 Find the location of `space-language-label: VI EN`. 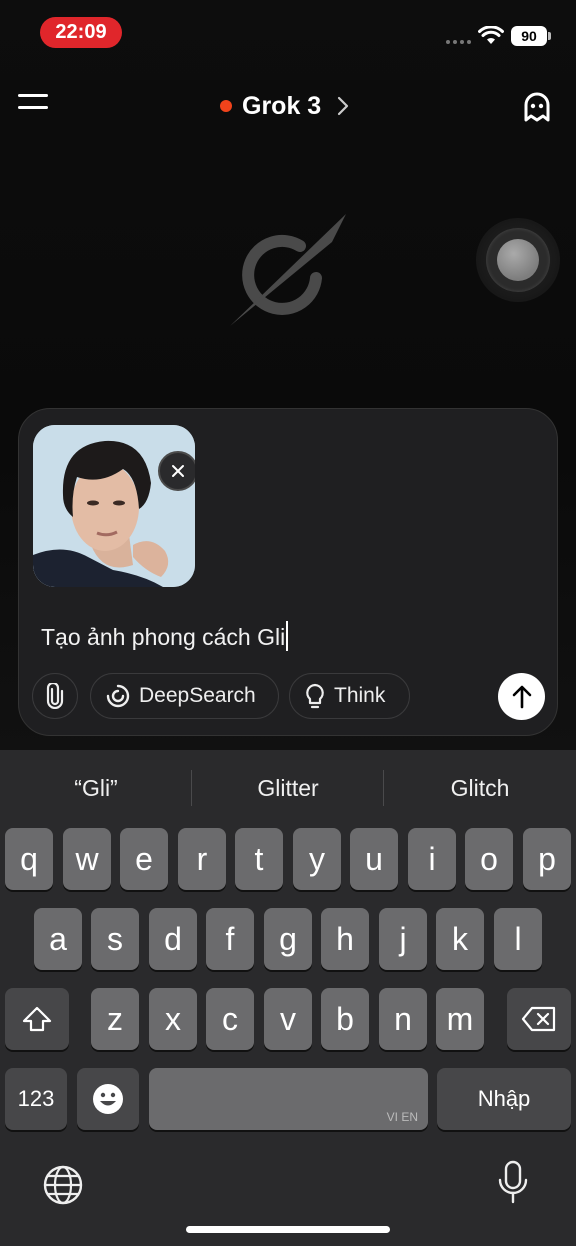

space-language-label: VI EN is located at coordinates (402, 1117).